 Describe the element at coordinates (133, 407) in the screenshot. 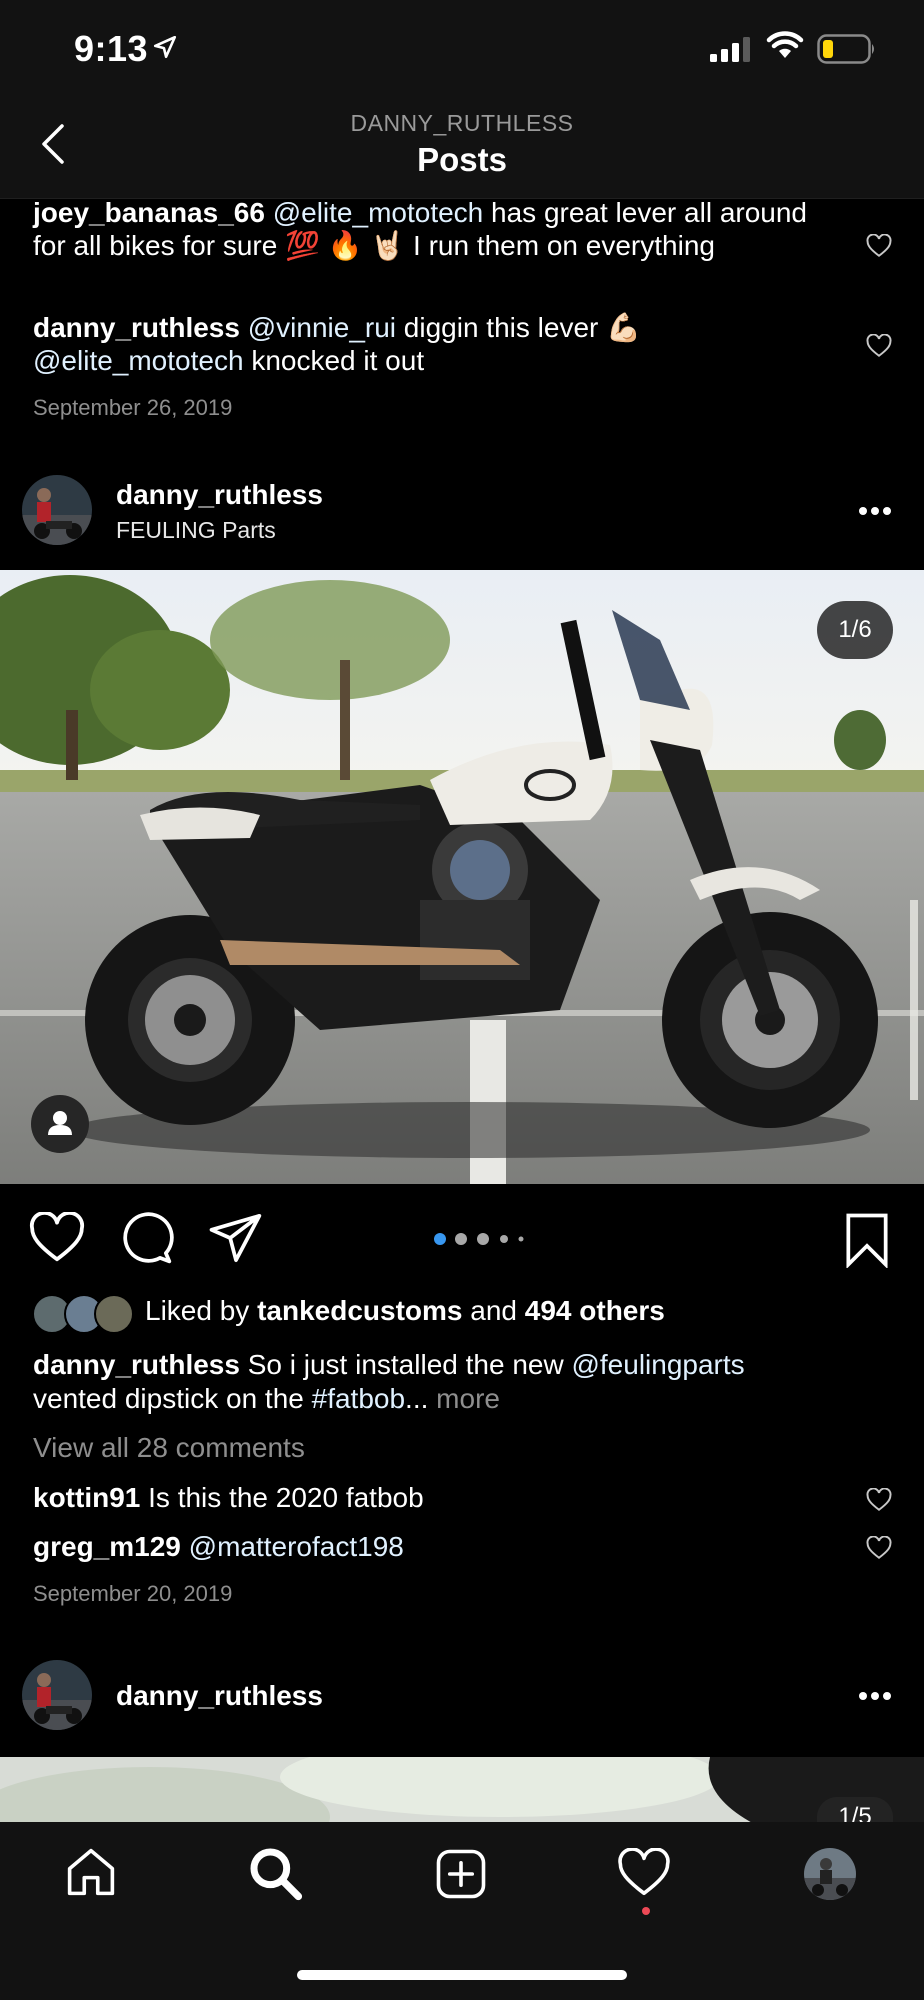

I see `post-date: September 26, 2019` at that location.